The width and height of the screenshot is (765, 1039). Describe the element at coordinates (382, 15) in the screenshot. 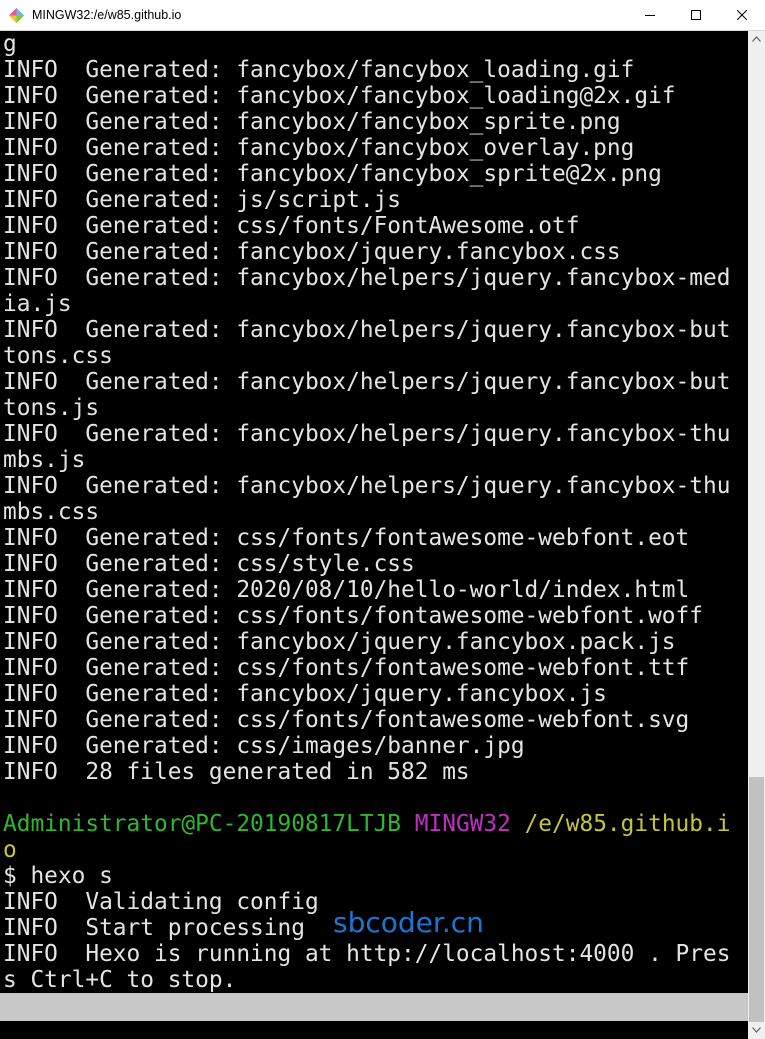

I see `title-bar: MINGW32:/e/w85.github.io` at that location.